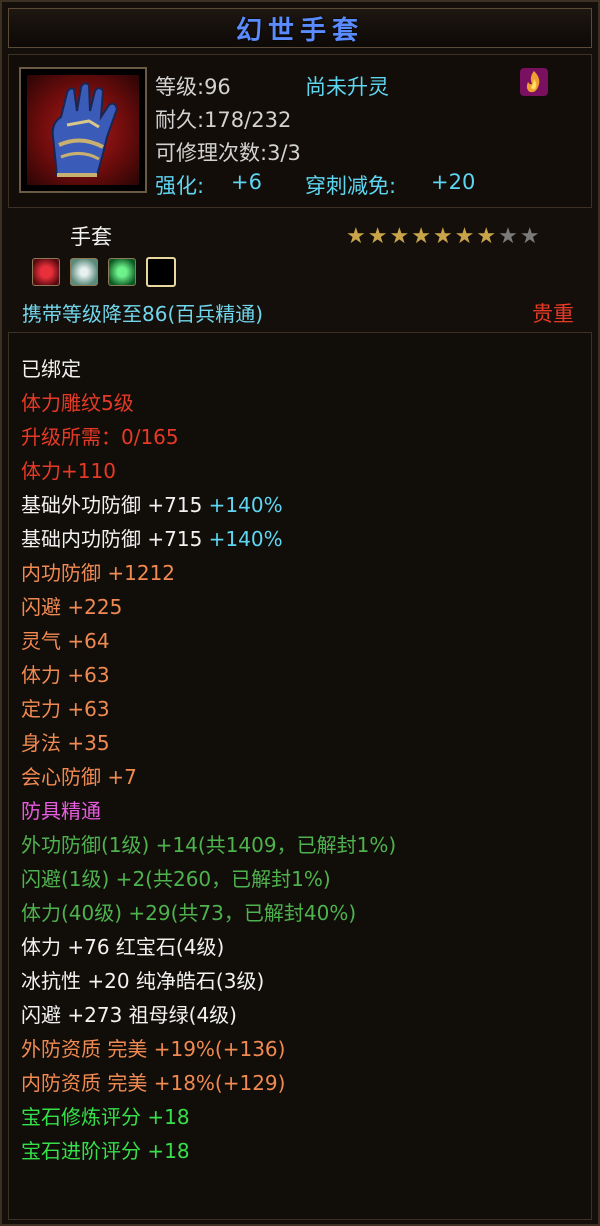  Describe the element at coordinates (79, 777) in the screenshot. I see `stat-line: 会心防御 +7` at that location.